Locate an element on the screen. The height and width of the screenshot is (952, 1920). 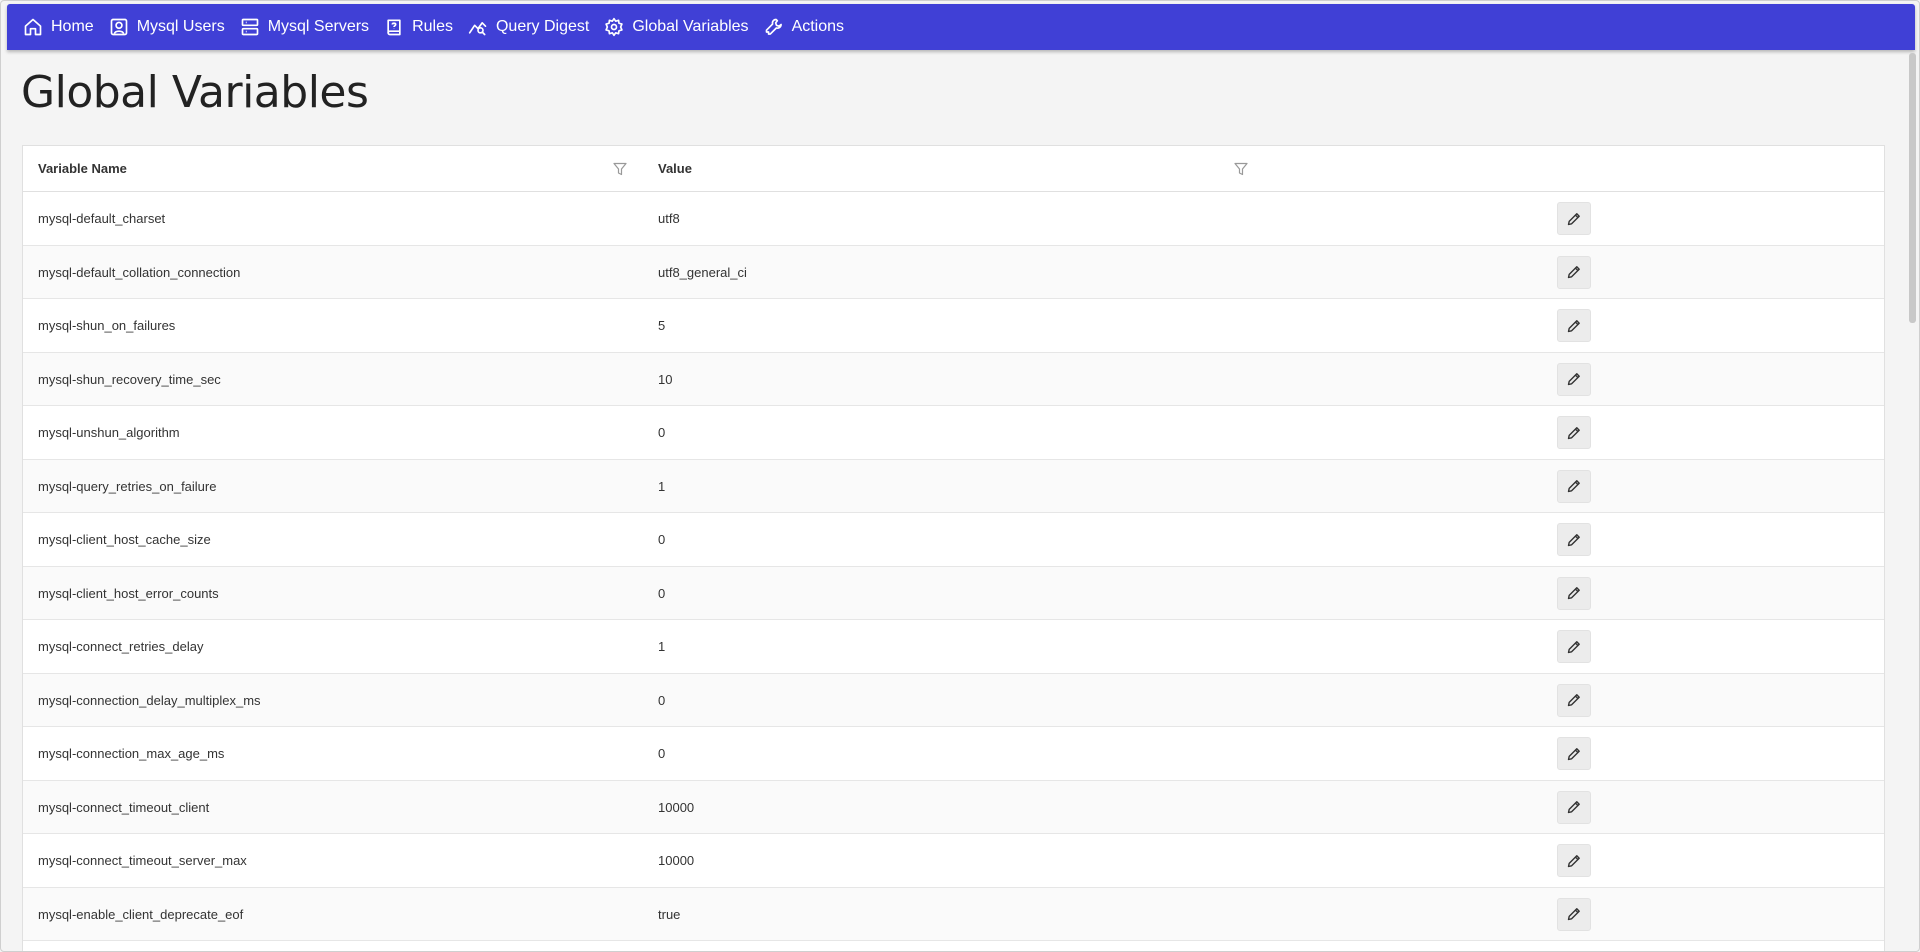
variable-value-cell: utf8_general_ci is located at coordinates (702, 272).